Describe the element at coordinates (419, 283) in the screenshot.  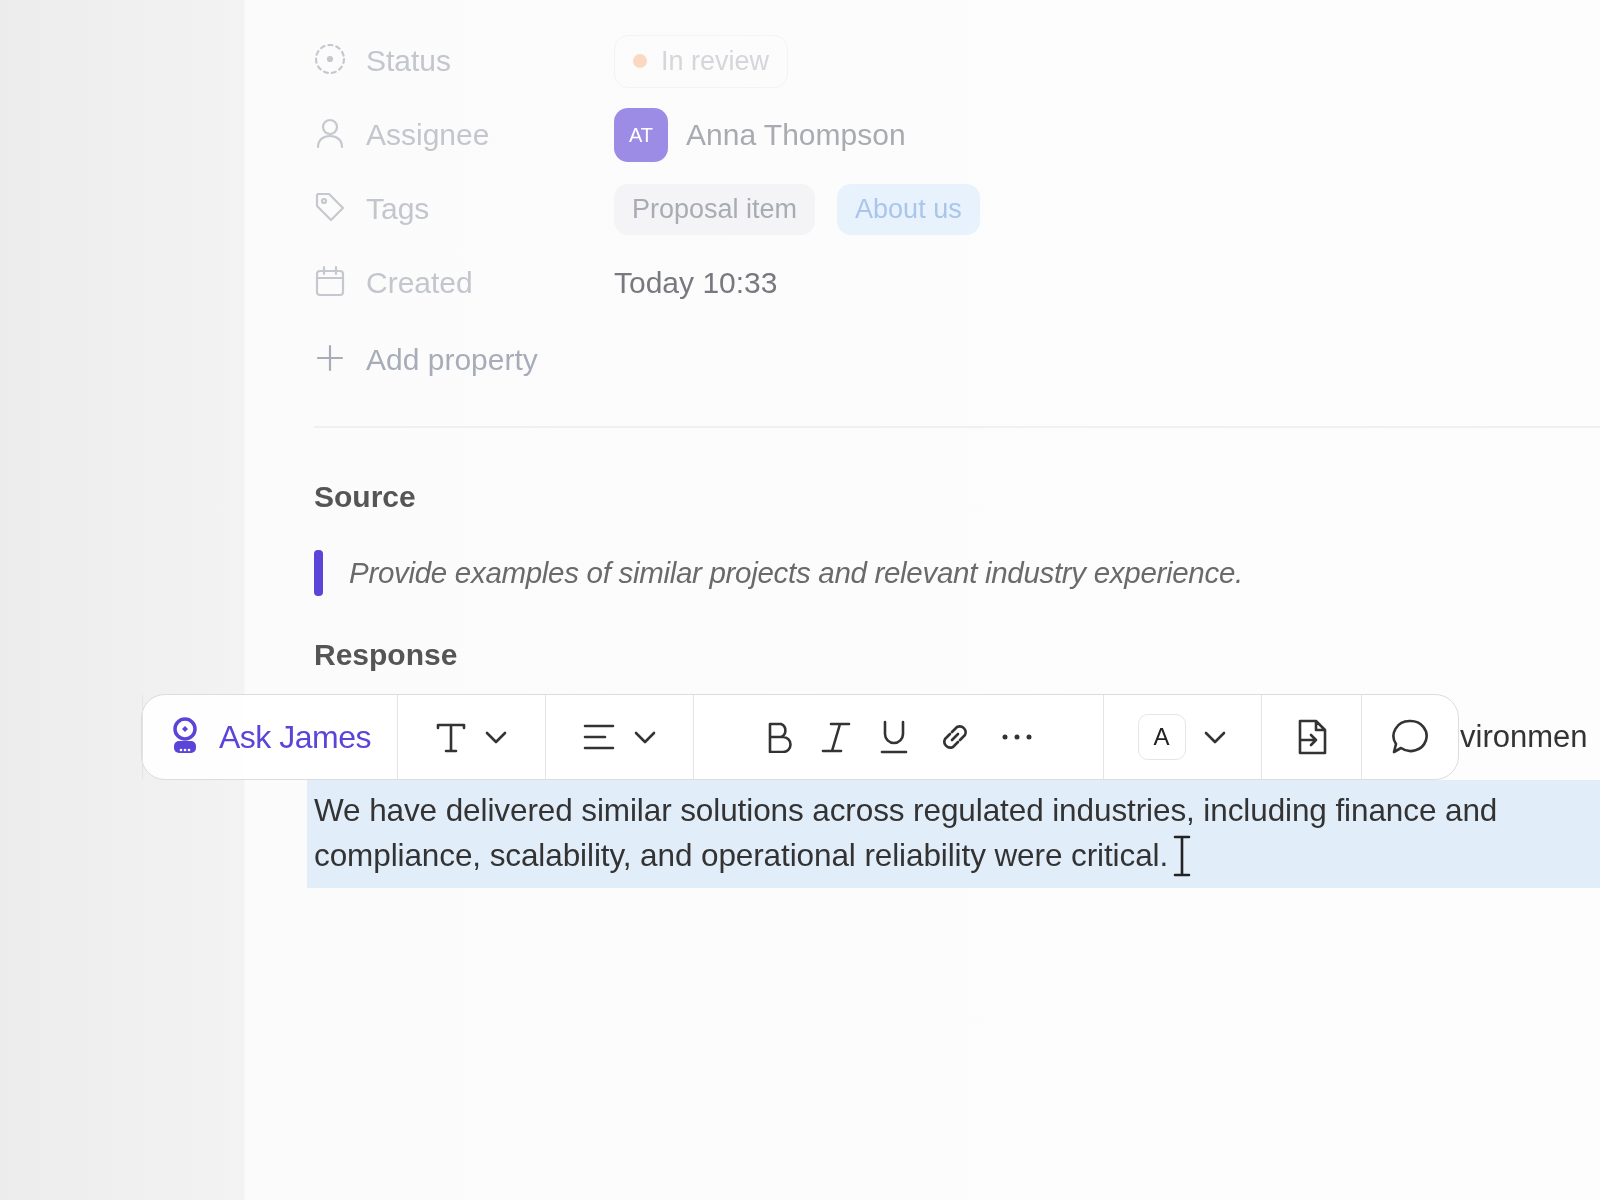
I see `property-label: Created` at that location.